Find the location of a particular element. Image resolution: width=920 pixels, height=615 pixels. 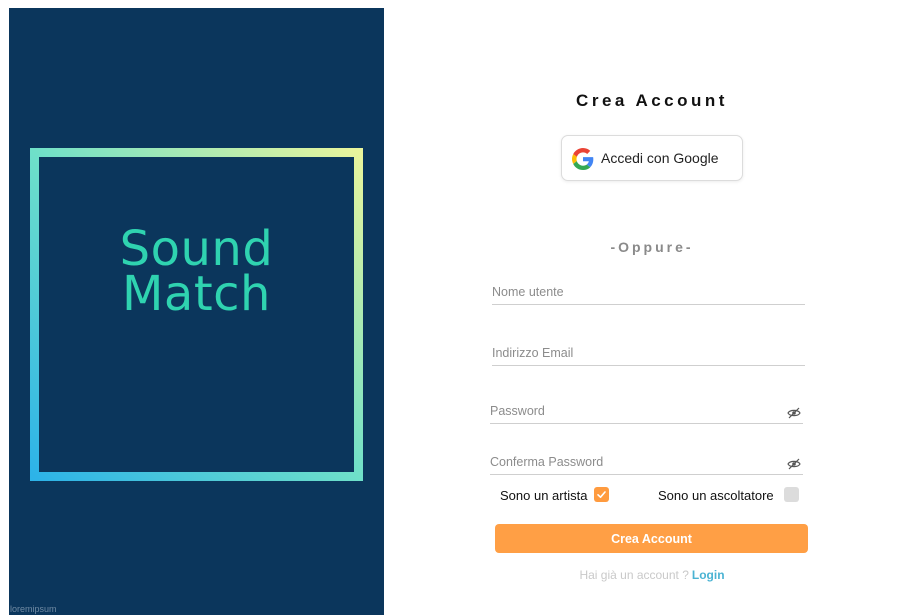

confirm-password-input is located at coordinates (646, 462).